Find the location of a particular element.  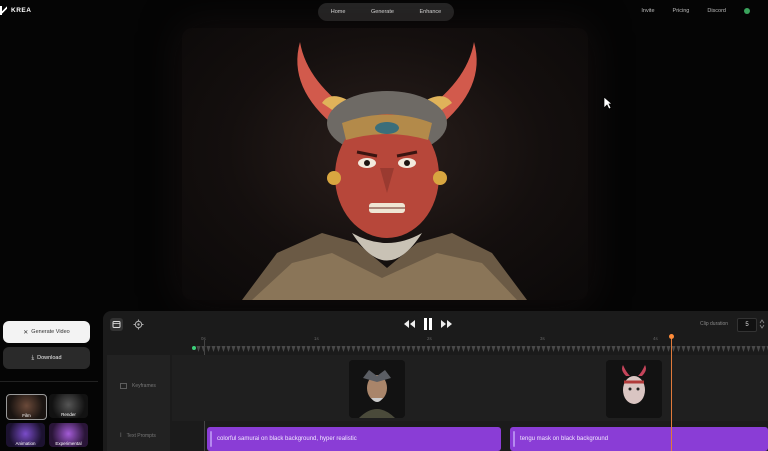

nav-discord: Discord is located at coordinates (716, 11).